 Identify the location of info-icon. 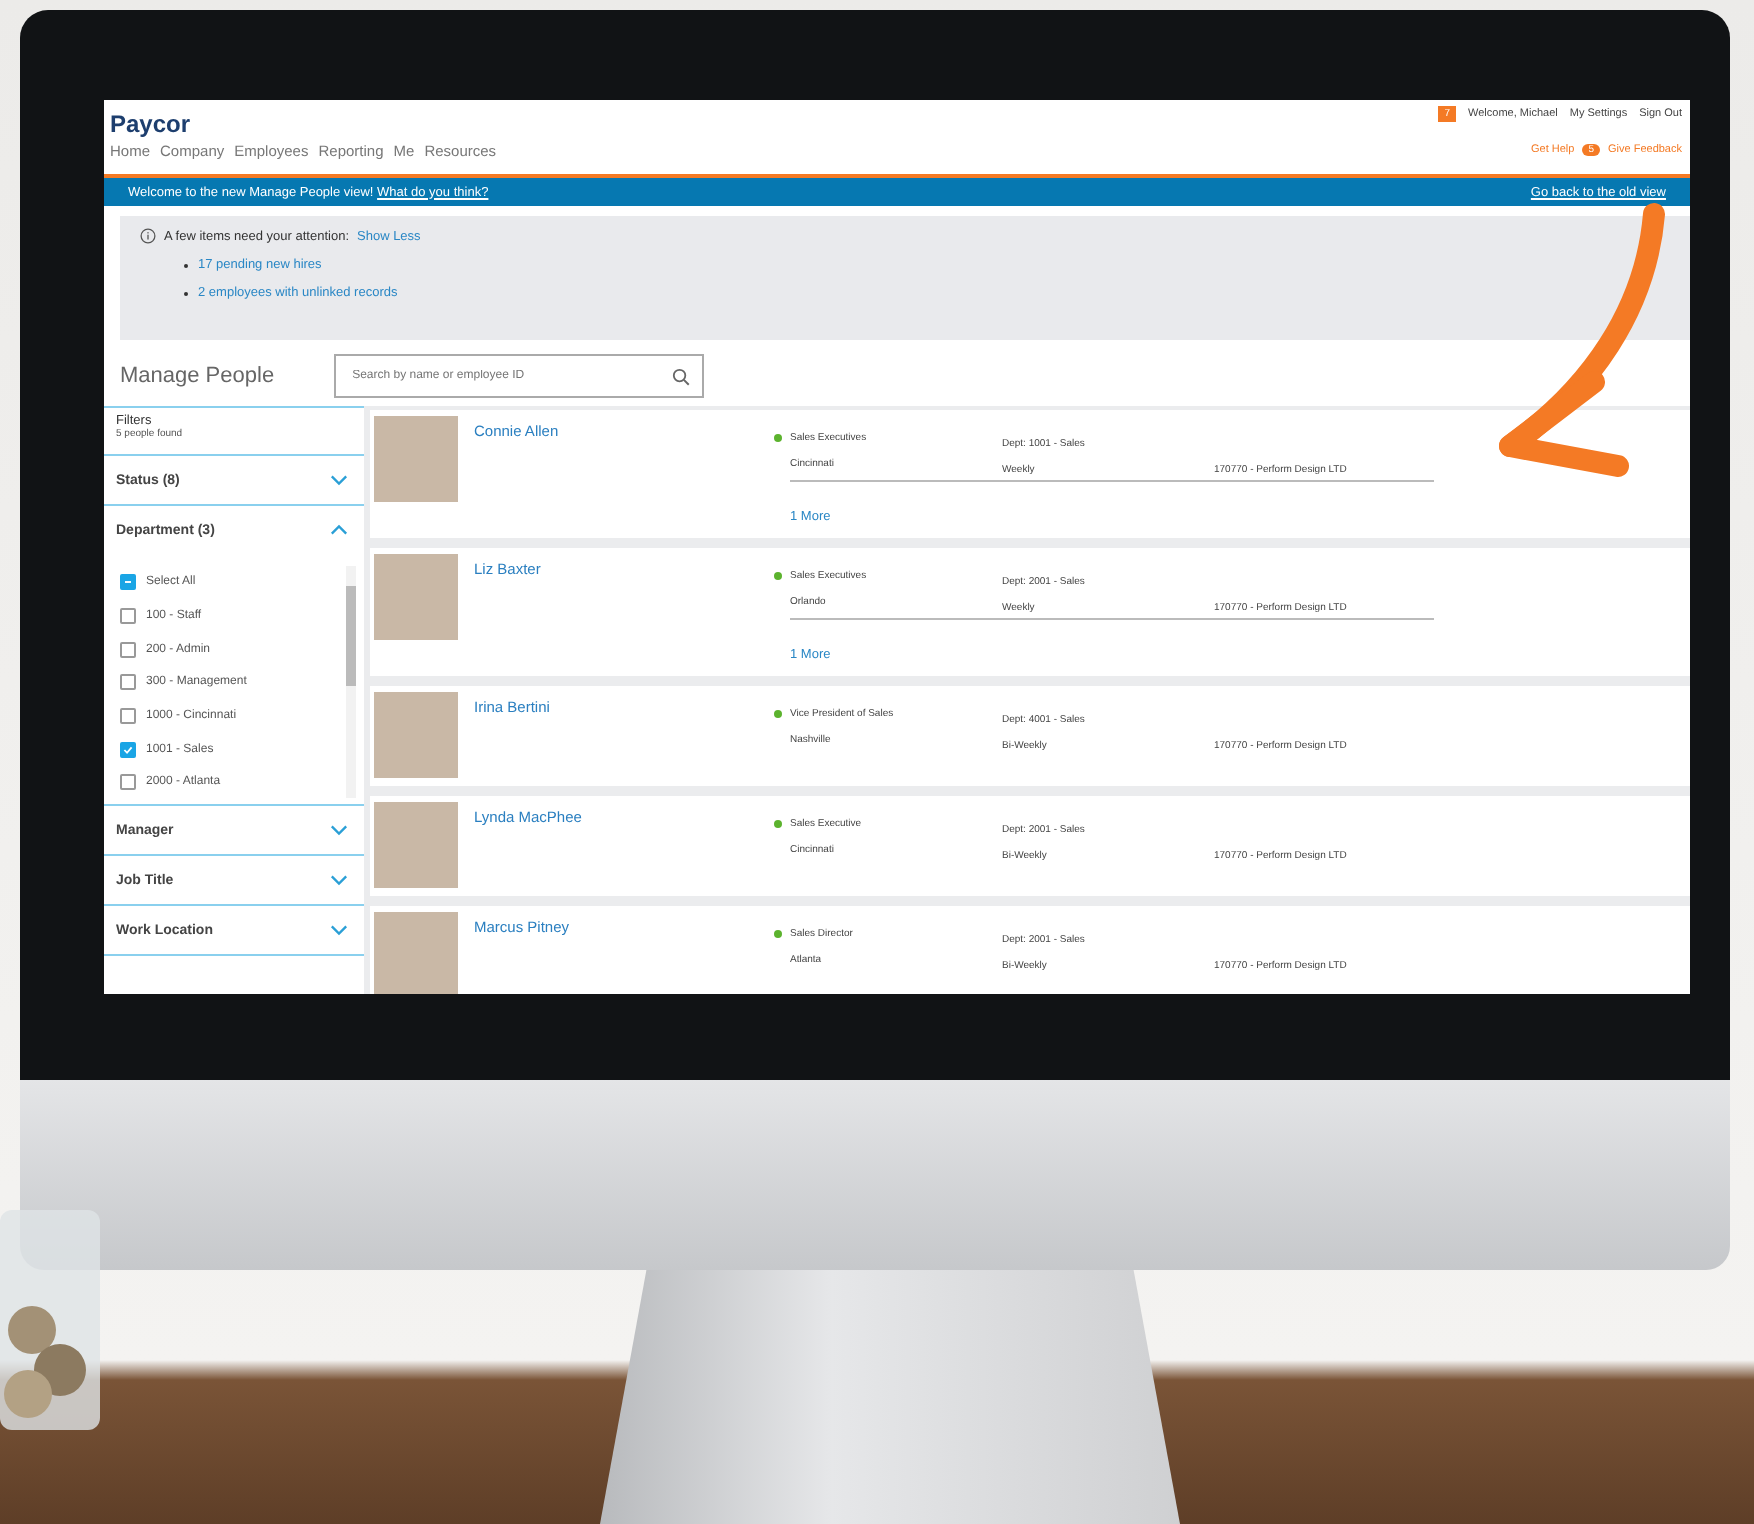
(148, 236).